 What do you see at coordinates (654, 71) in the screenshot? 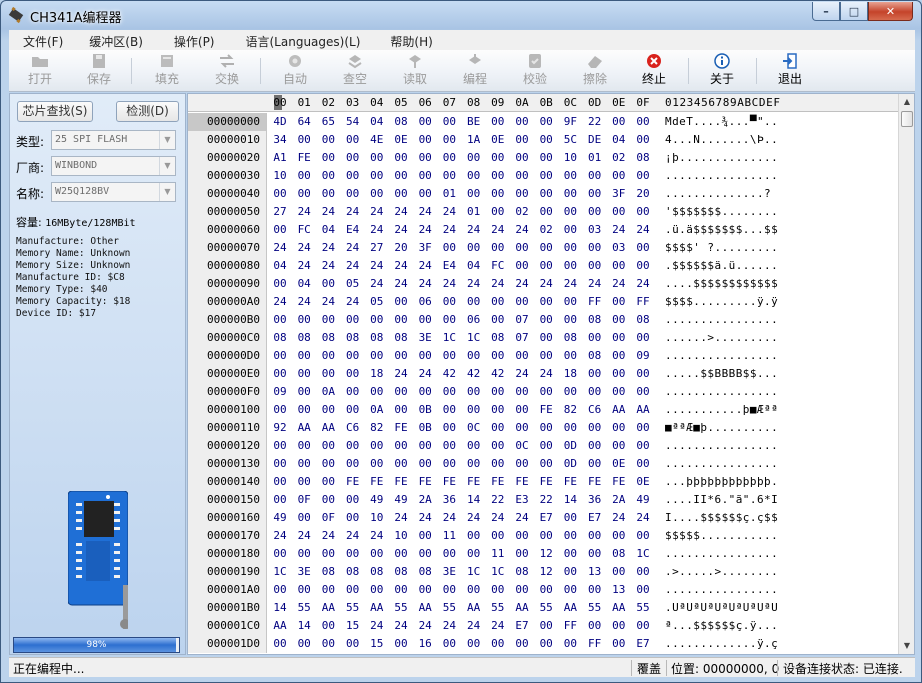
I see `stop-button: 终止` at bounding box center [654, 71].